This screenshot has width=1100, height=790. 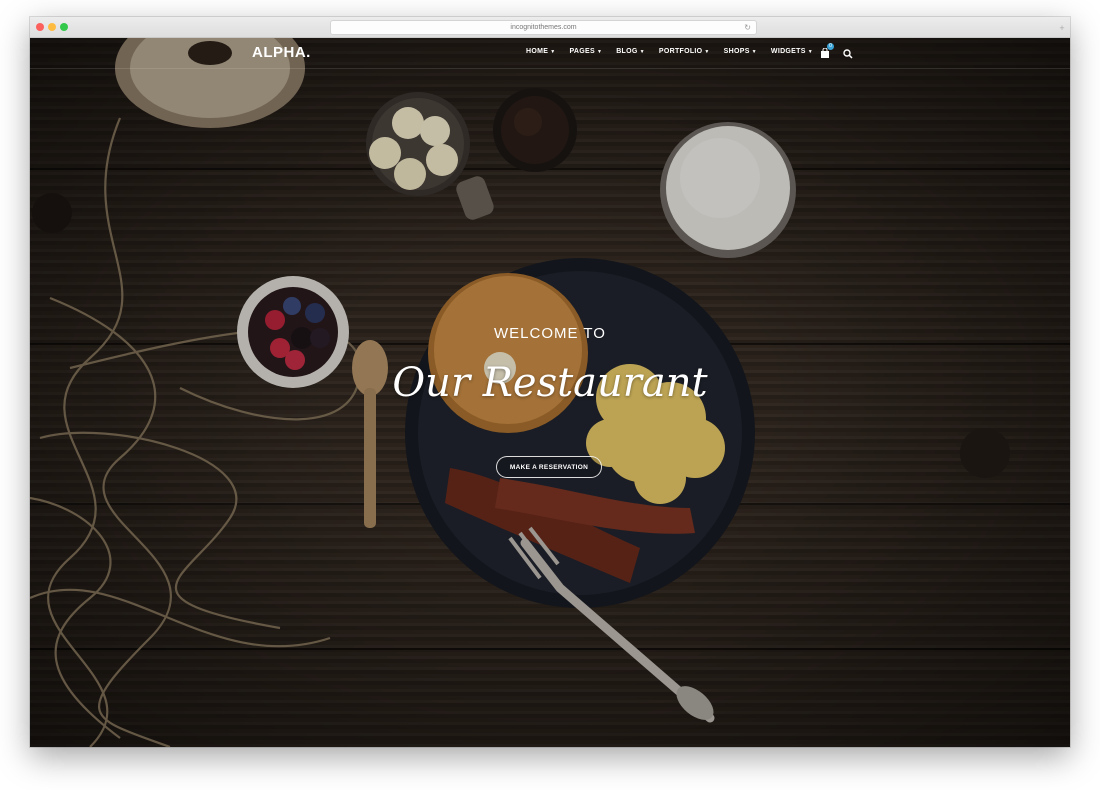 I want to click on address-bar: incognitothemes.com ↻, so click(x=543, y=27).